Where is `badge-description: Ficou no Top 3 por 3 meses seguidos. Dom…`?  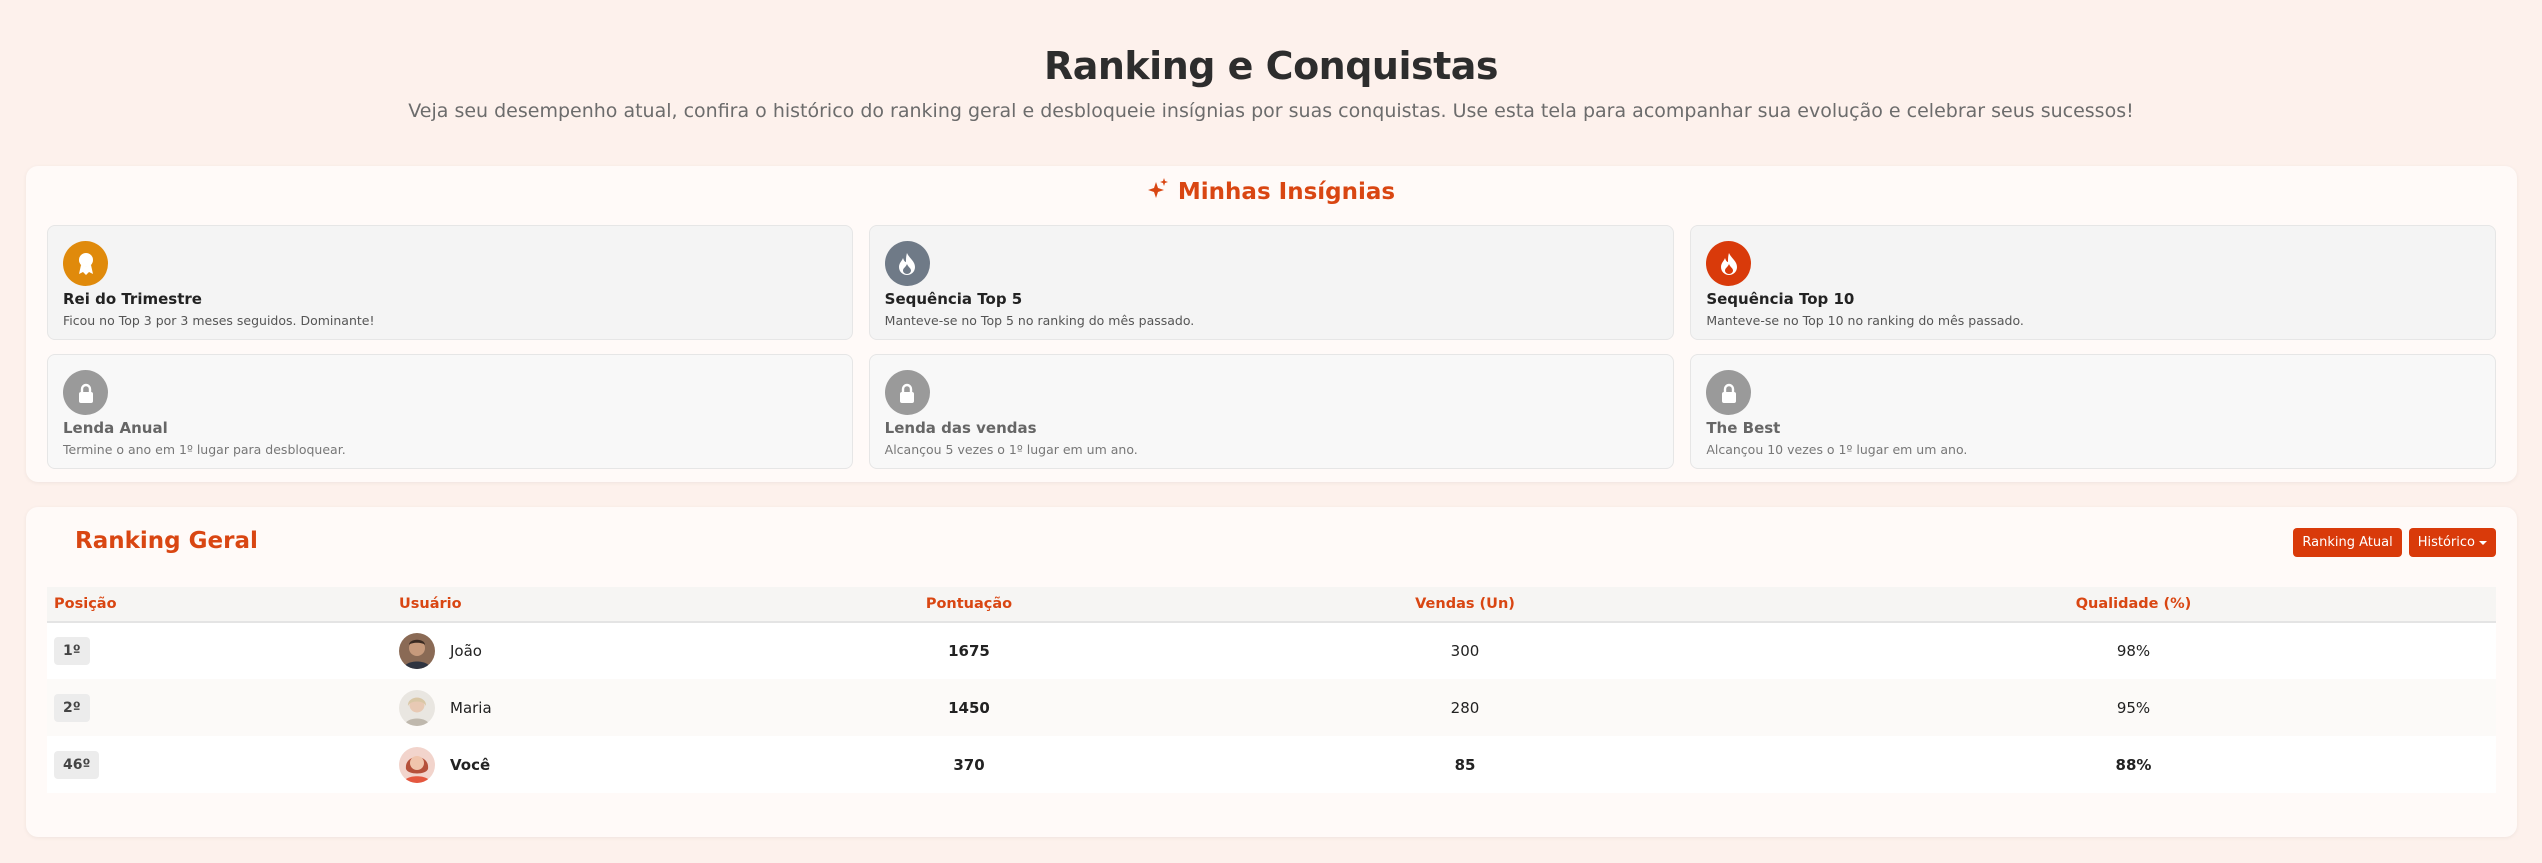
badge-description: Ficou no Top 3 por 3 meses seguidos. Dom… is located at coordinates (219, 320).